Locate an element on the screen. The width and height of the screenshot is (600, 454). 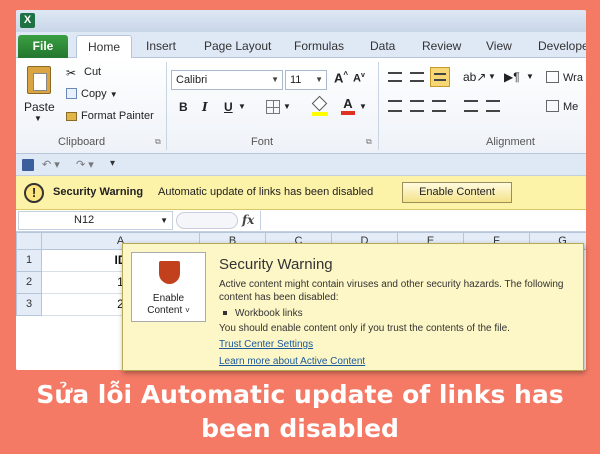
shield-icon is located at coordinates (169, 272).